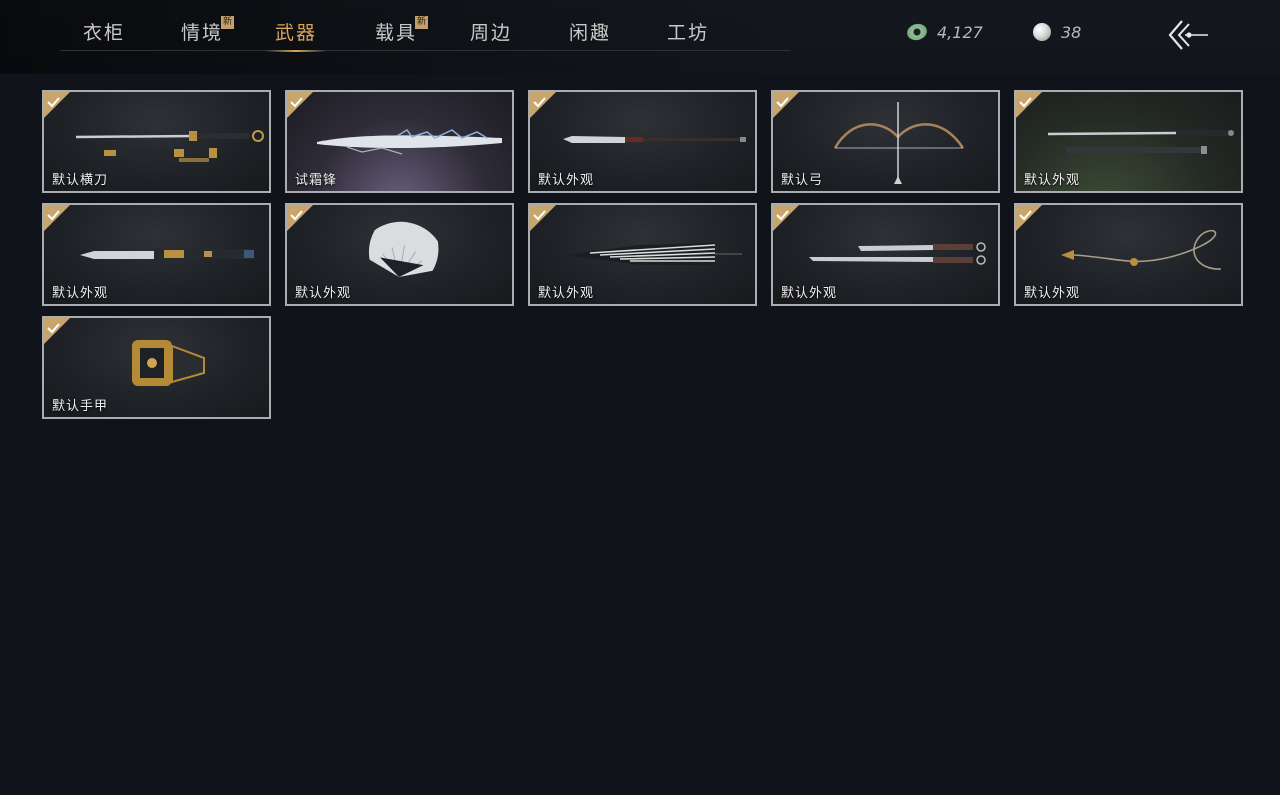 The image size is (1280, 795). I want to click on pearl-amount: 38, so click(1071, 32).